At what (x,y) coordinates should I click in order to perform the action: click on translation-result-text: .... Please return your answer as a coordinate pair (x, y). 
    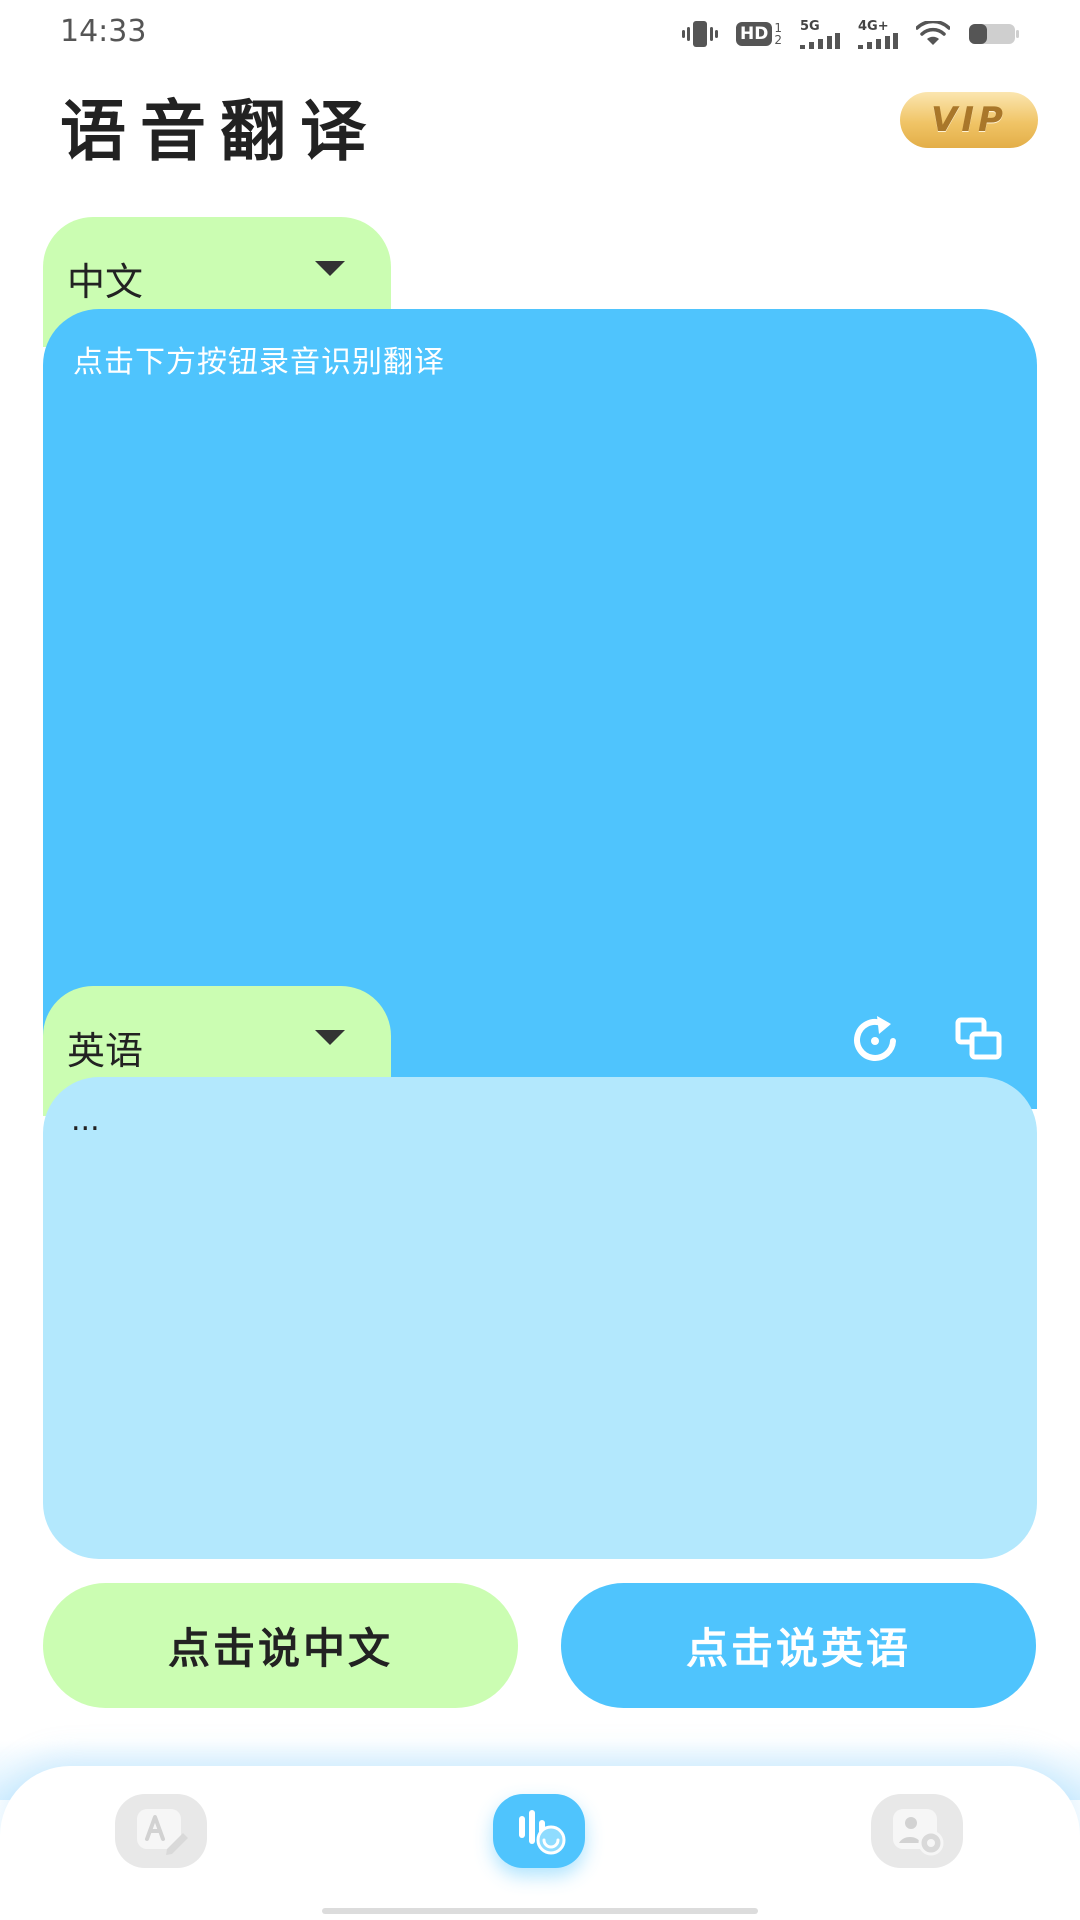
    Looking at the image, I should click on (85, 1120).